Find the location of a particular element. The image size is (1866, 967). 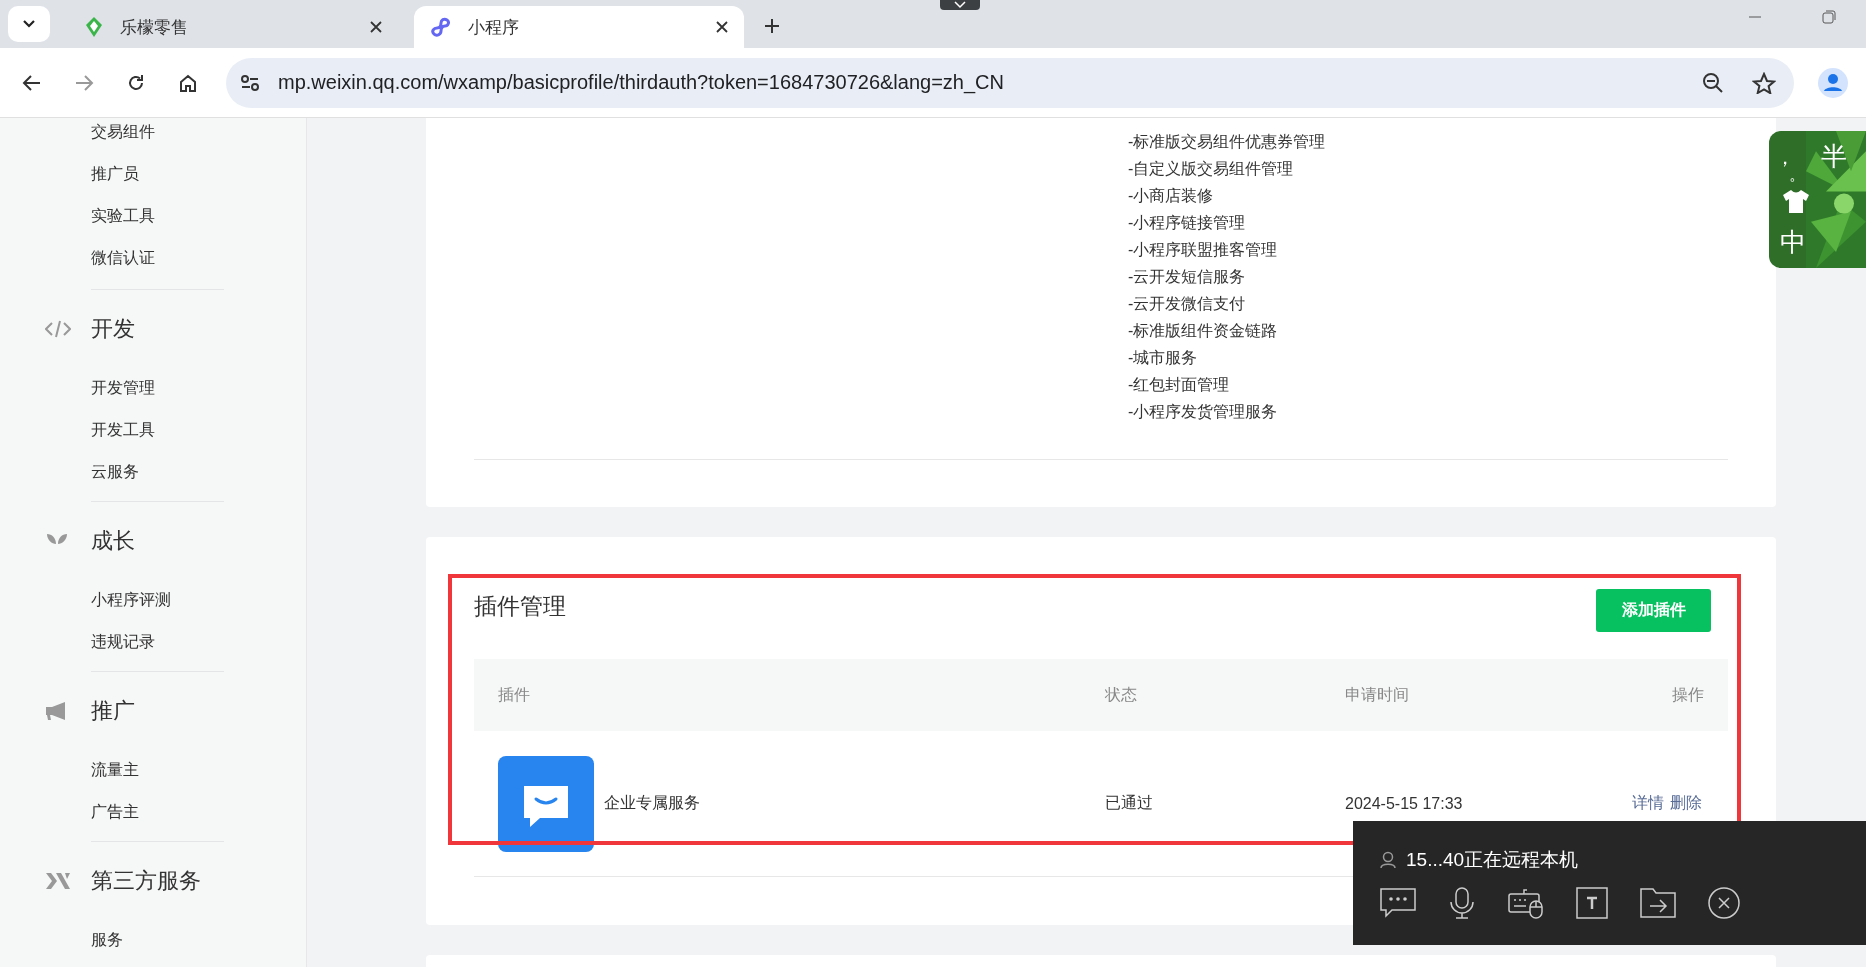

sidebar-section-title: 推广 is located at coordinates (113, 711).